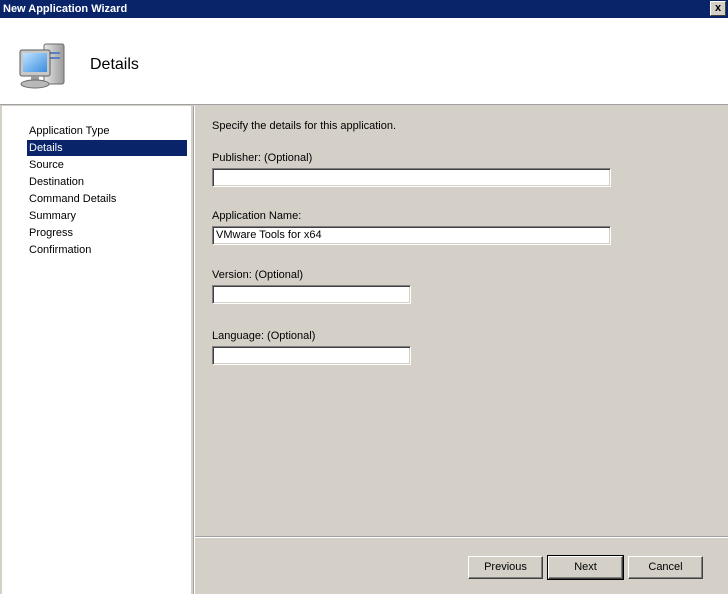 This screenshot has height=594, width=728. I want to click on step-destination: Destination, so click(107, 182).